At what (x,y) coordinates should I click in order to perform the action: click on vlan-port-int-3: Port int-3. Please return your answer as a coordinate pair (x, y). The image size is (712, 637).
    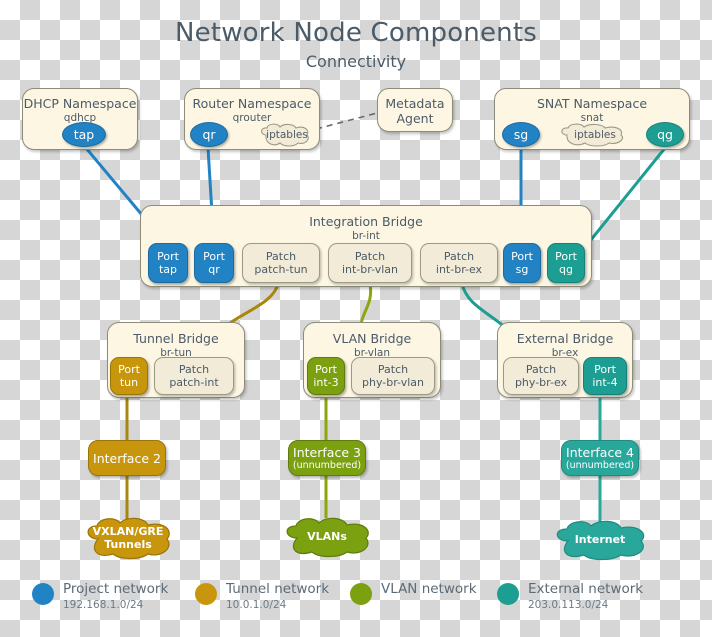
    Looking at the image, I should click on (326, 376).